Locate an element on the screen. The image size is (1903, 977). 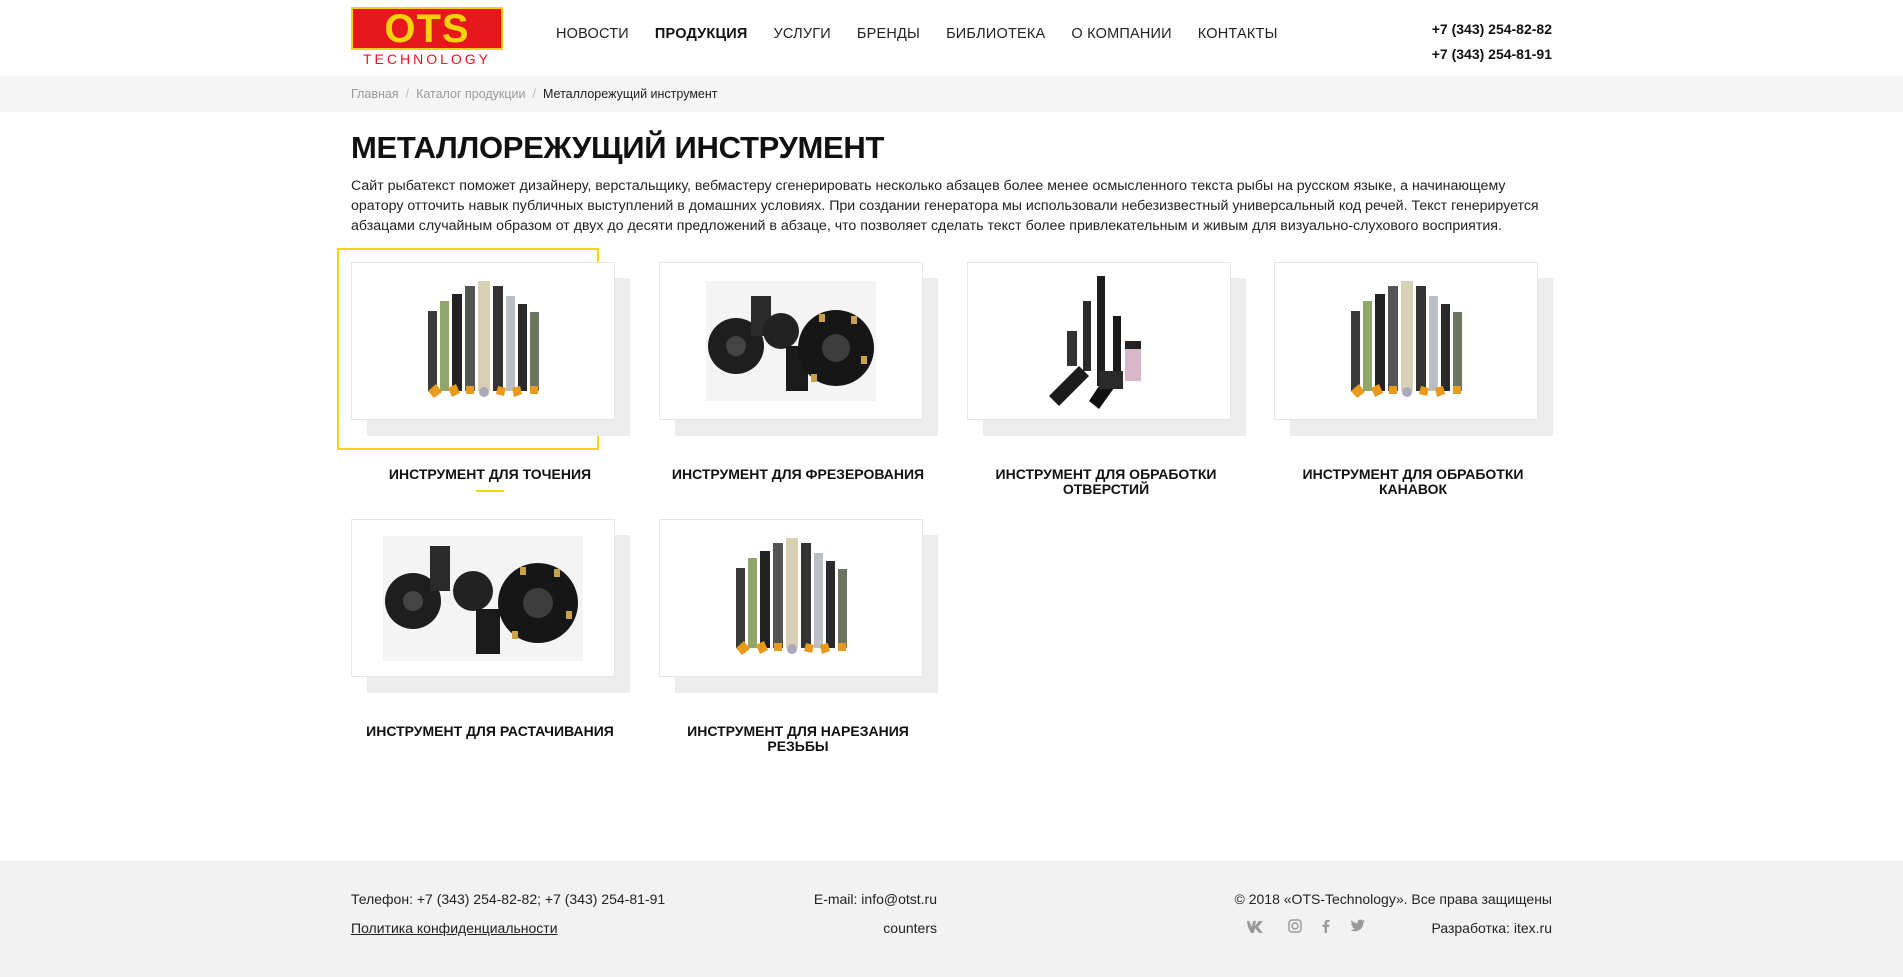
logo-mark: OTS is located at coordinates (427, 28).